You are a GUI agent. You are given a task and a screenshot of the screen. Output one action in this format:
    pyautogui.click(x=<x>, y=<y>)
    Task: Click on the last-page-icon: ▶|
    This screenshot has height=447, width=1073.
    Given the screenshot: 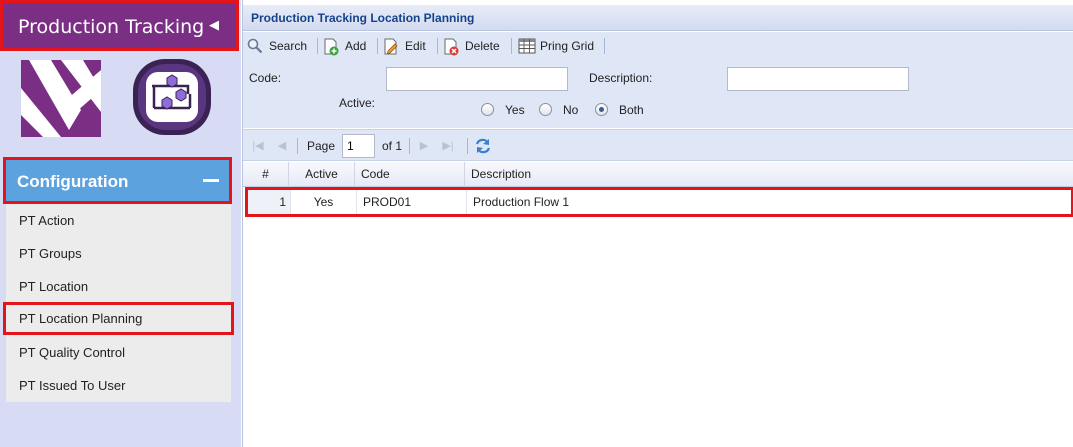 What is the action you would take?
    pyautogui.click(x=448, y=146)
    